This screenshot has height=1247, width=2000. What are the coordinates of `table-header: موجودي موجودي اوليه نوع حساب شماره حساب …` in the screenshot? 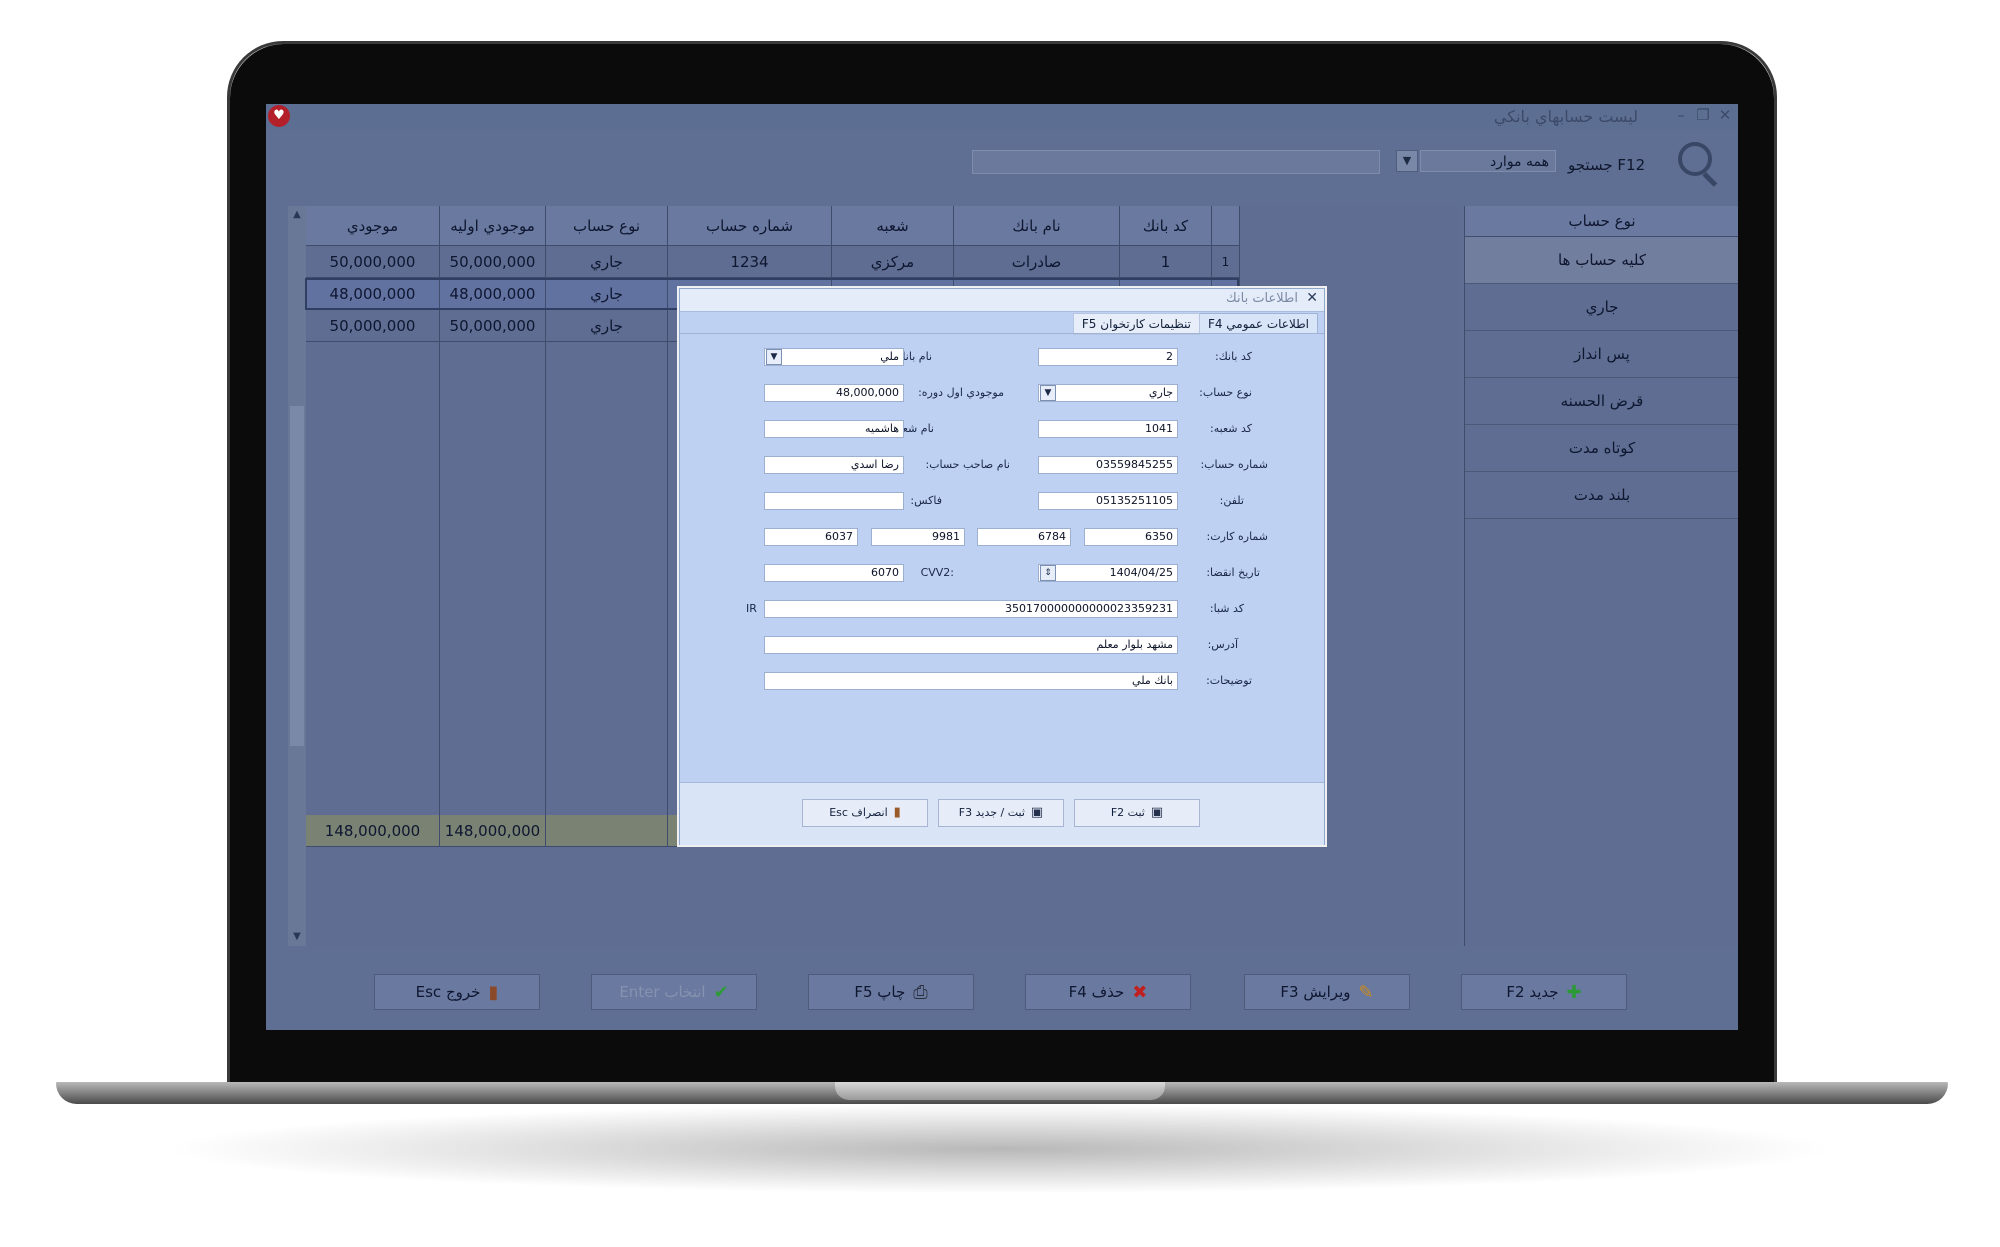 It's located at (882, 226).